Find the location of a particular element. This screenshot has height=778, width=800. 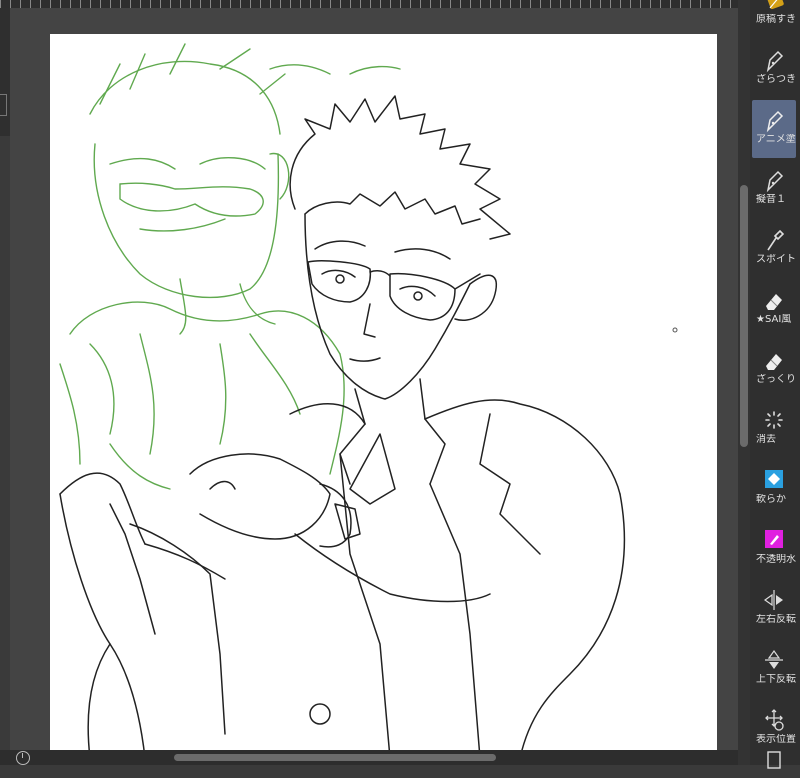

tool-anime: アニメ塗 is located at coordinates (774, 129).